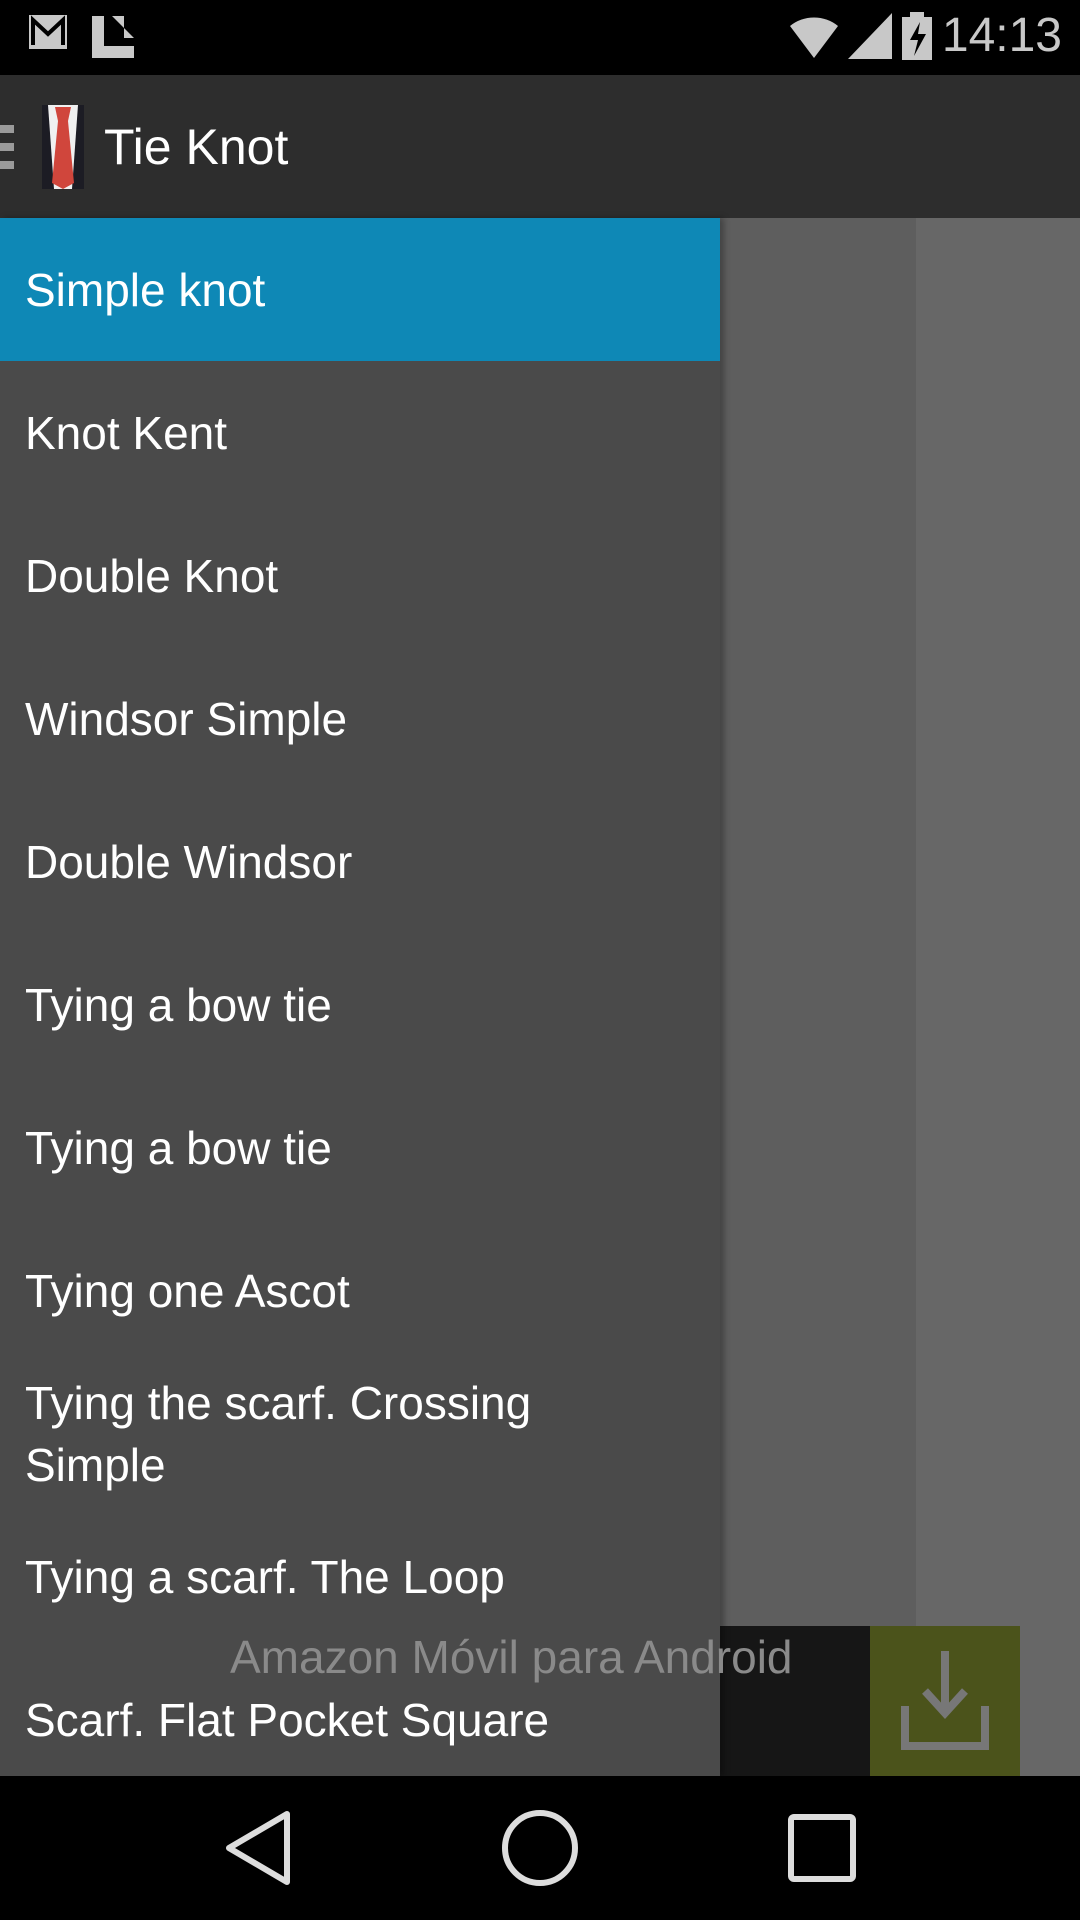 This screenshot has width=1080, height=1920. What do you see at coordinates (360, 1433) in the screenshot?
I see `drawer-item-scarf-crossing: Tying the scarf. Crossing Simple` at bounding box center [360, 1433].